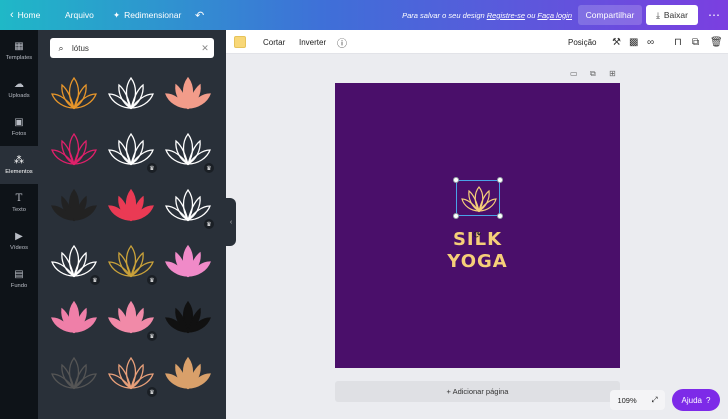 The image size is (728, 419). What do you see at coordinates (672, 15) in the screenshot?
I see `download-button: ⤓ Baixar` at bounding box center [672, 15].